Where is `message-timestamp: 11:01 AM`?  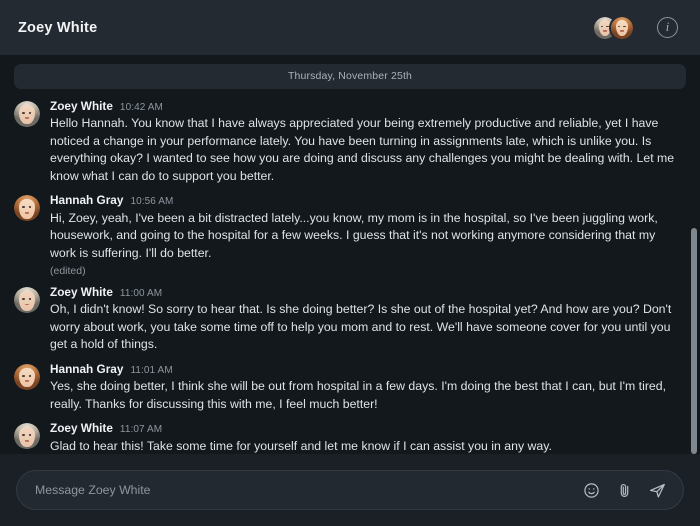 message-timestamp: 11:01 AM is located at coordinates (151, 370).